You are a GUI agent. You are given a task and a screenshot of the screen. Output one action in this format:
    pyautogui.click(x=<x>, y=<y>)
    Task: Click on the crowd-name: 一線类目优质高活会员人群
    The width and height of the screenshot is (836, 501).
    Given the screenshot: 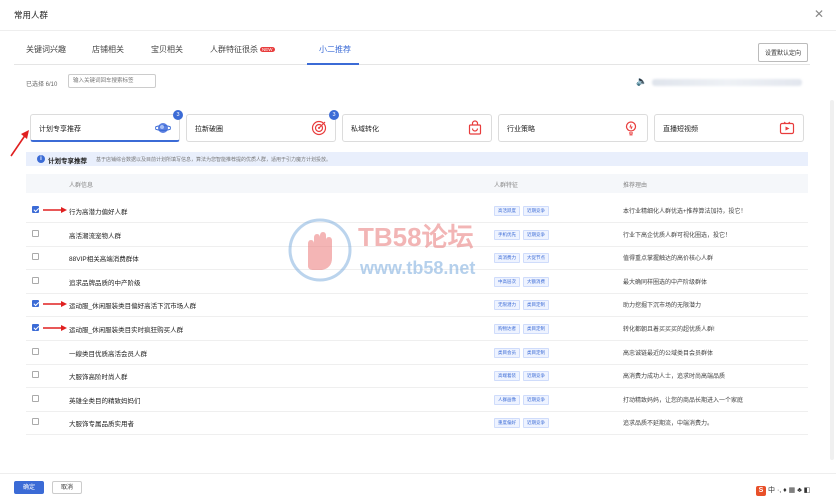 What is the action you would take?
    pyautogui.click(x=108, y=354)
    